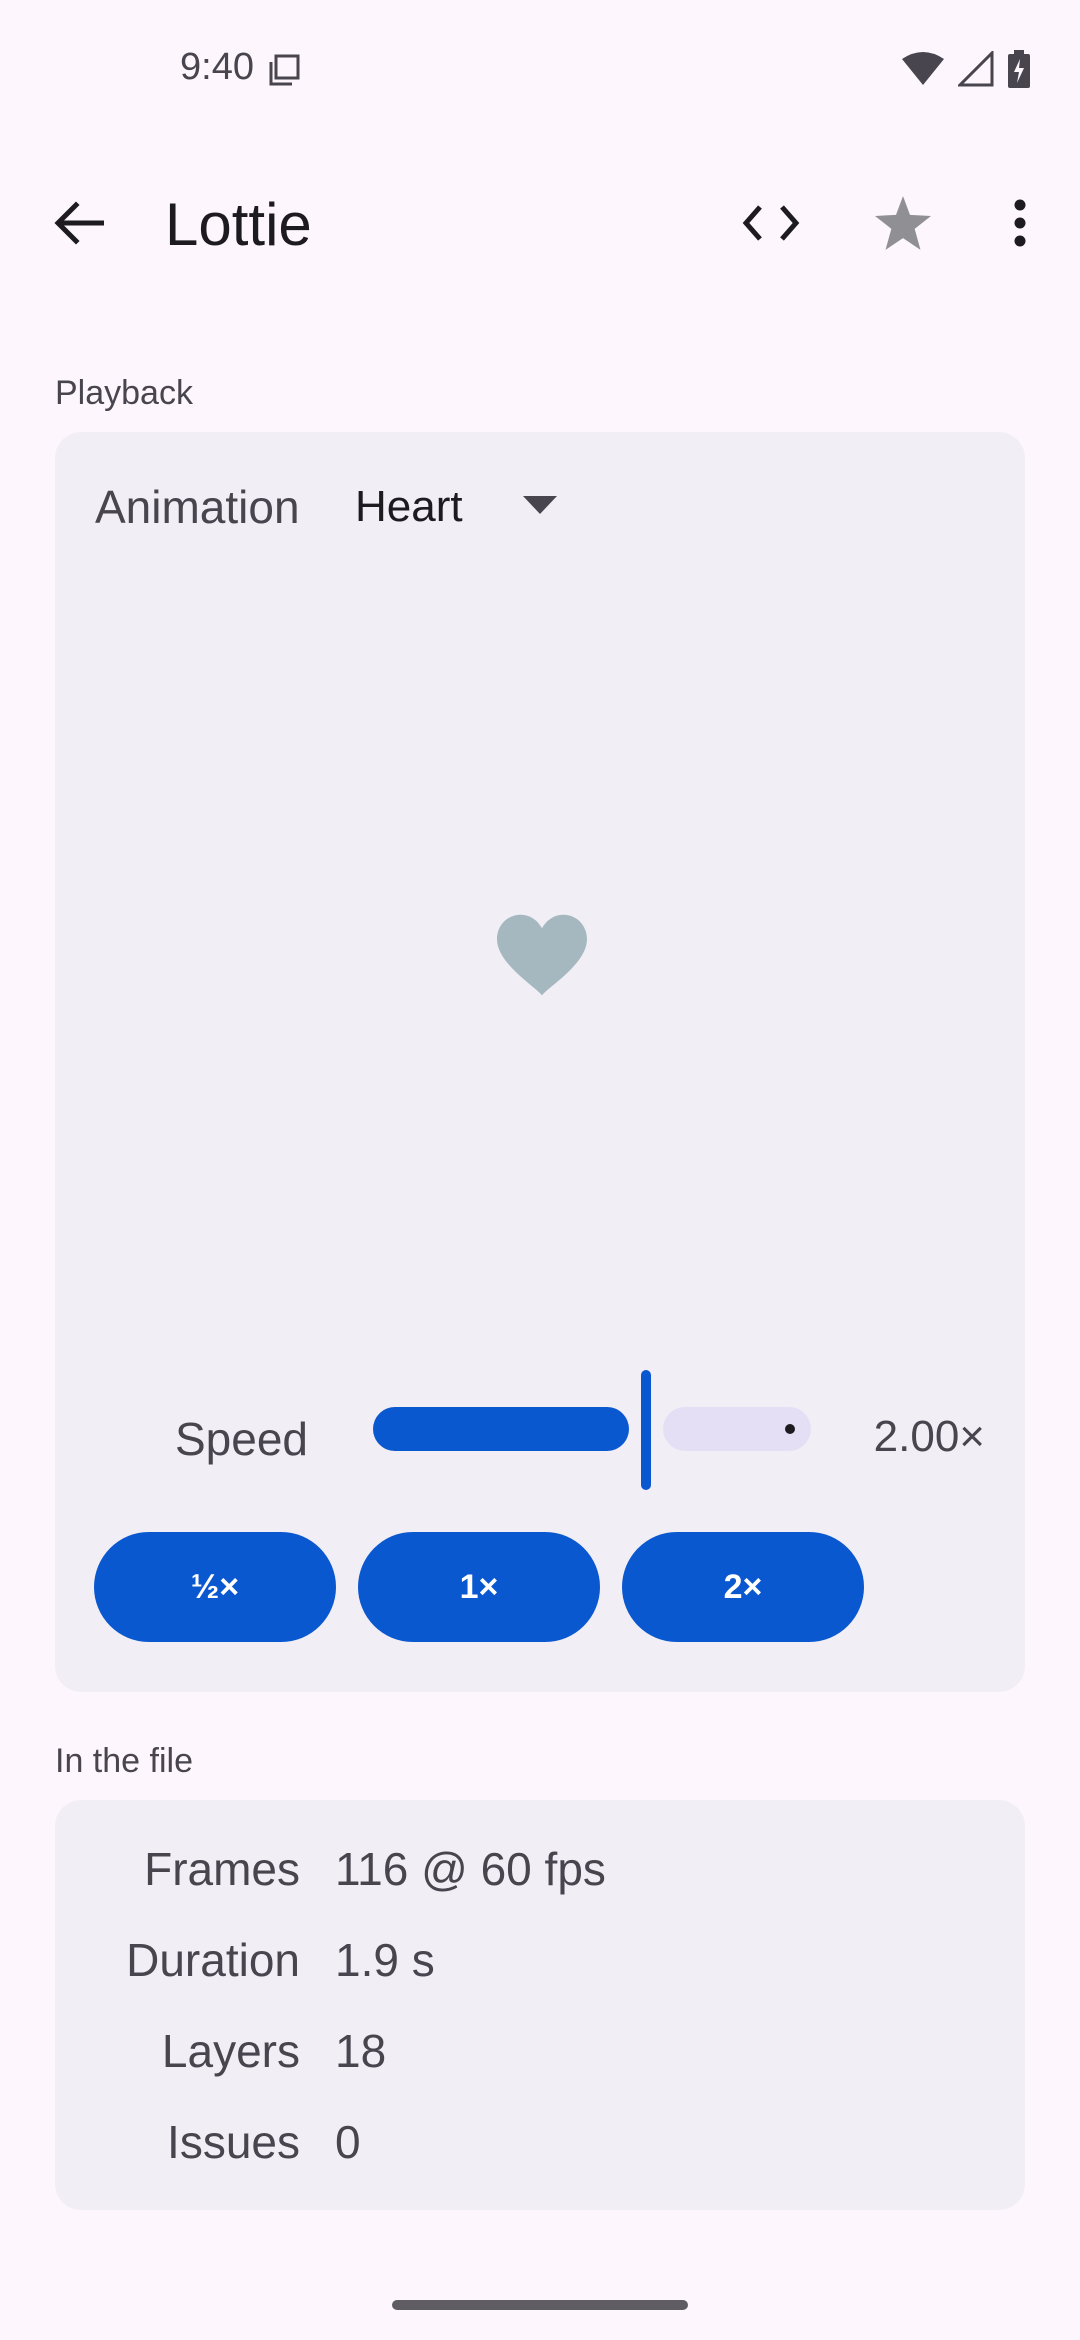 This screenshot has height=2340, width=1080. I want to click on info-key: Layers, so click(230, 2051).